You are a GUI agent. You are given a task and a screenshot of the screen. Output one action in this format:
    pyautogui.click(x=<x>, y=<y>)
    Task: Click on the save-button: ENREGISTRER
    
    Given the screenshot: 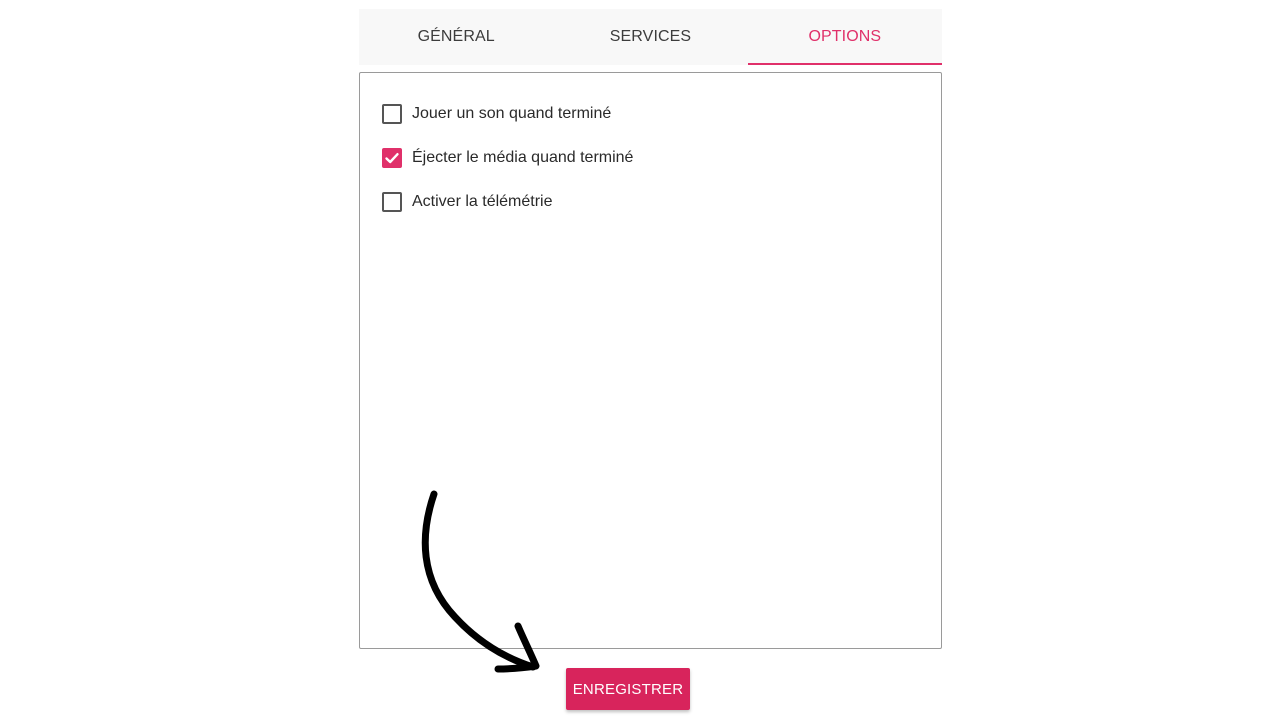 What is the action you would take?
    pyautogui.click(x=628, y=689)
    